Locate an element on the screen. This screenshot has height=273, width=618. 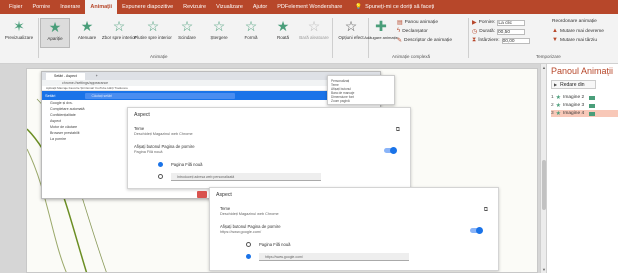
custom-url-input: Introduceți adresa web personalizată is located at coordinates (246, 177).